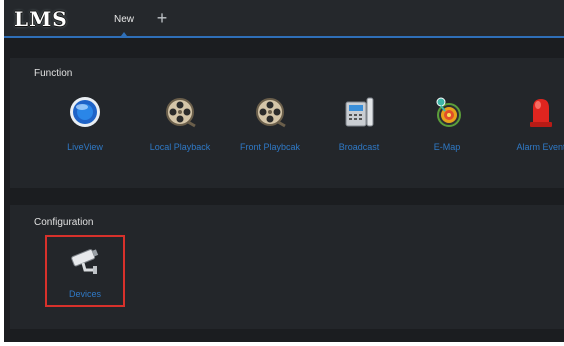 This screenshot has width=564, height=346. I want to click on function-panel-title: Function, so click(53, 73).